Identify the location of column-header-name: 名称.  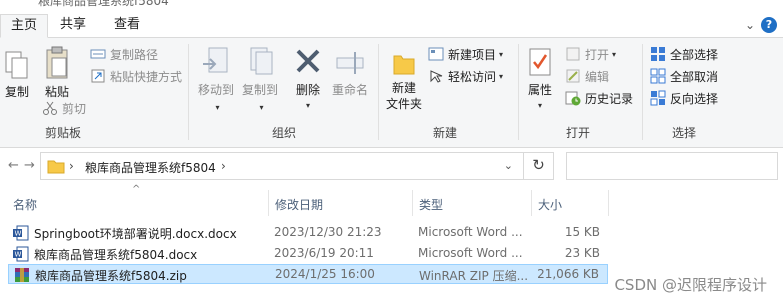
(25, 204).